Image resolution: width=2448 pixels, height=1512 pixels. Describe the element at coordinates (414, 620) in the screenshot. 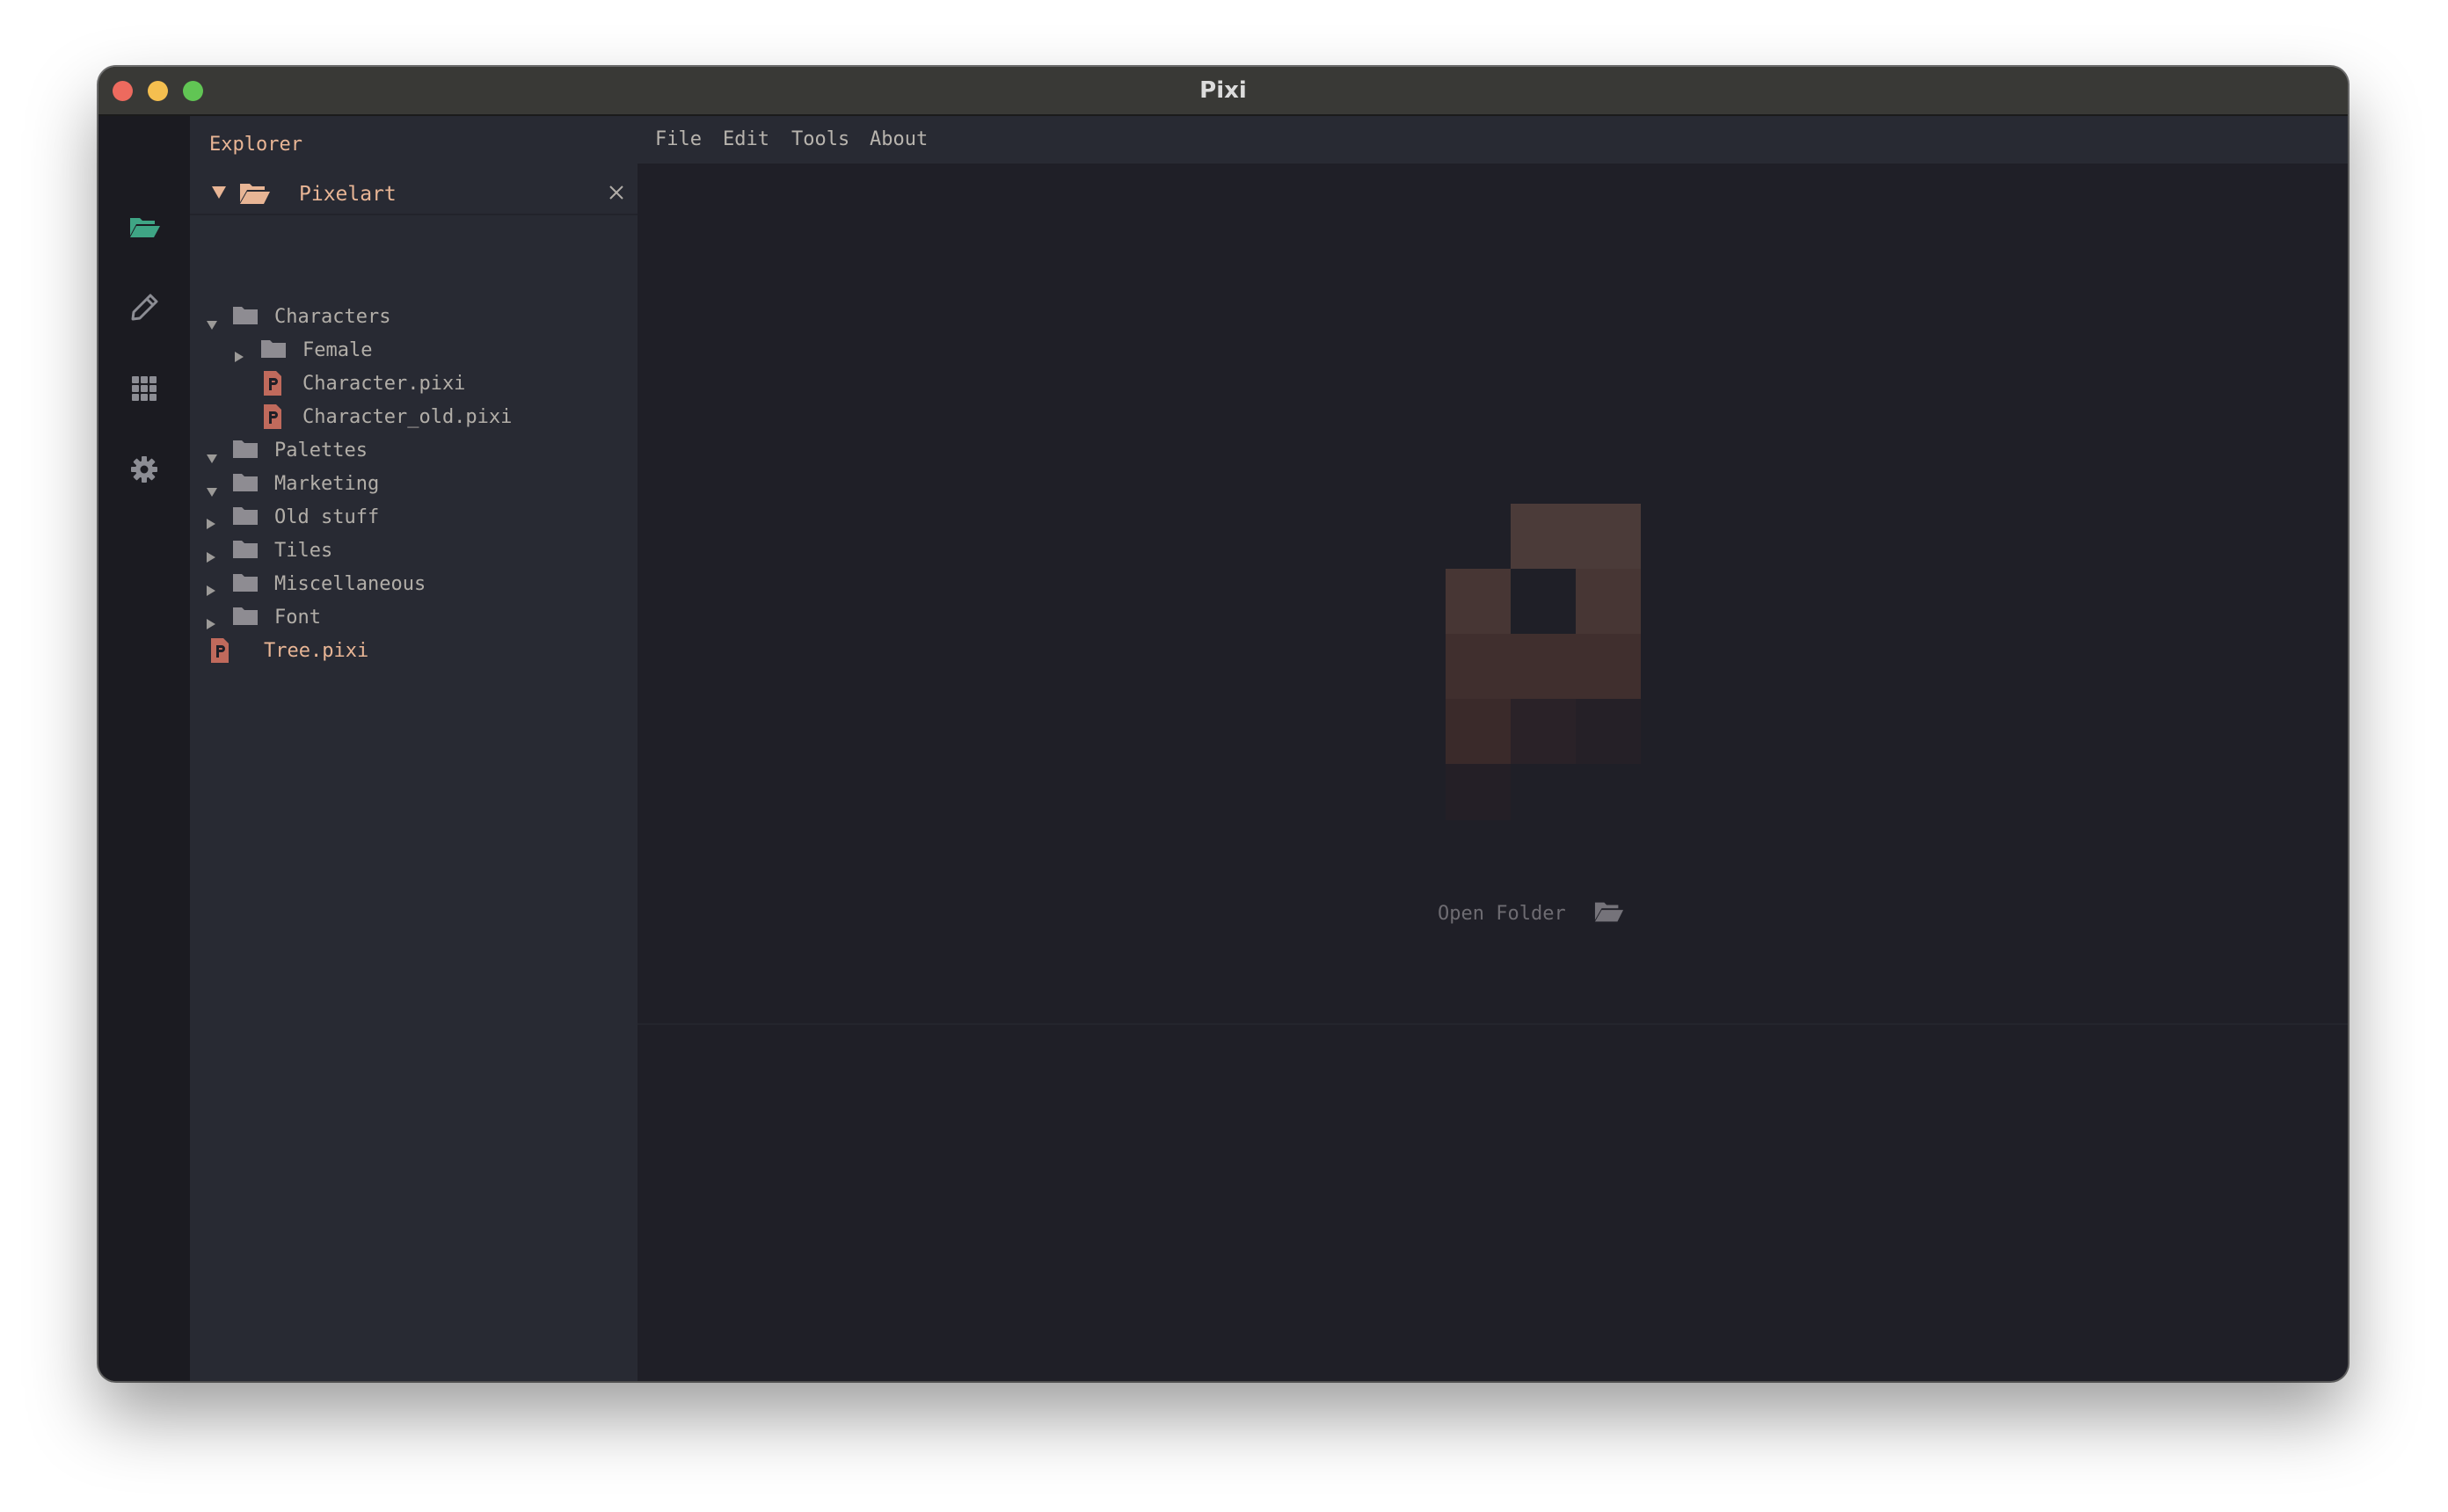

I see `tree-item-font: Font` at that location.